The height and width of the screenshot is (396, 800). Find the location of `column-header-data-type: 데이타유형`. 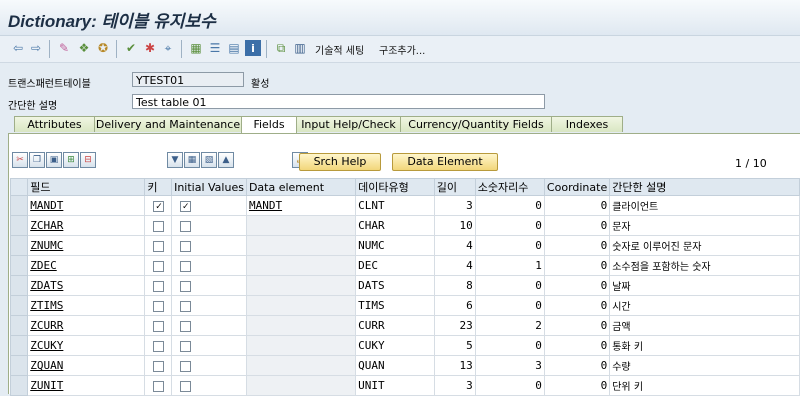

column-header-data-type: 데이타유형 is located at coordinates (395, 187).